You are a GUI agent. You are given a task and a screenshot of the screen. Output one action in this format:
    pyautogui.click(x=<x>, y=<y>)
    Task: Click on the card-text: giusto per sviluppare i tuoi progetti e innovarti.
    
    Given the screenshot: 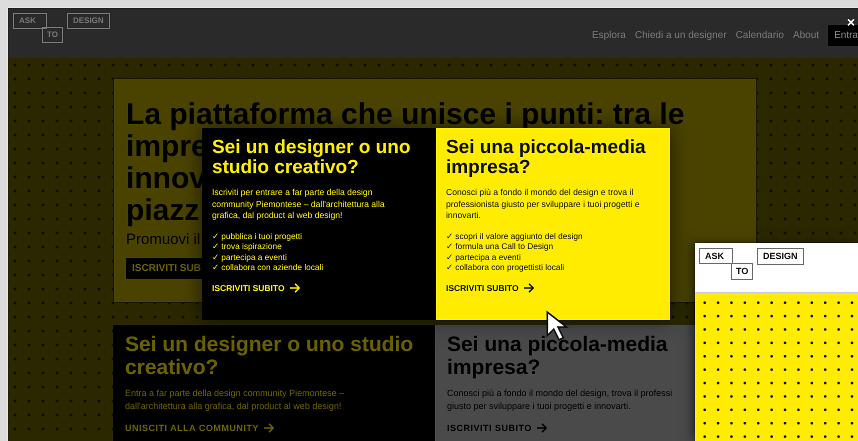 What is the action you would take?
    pyautogui.click(x=539, y=406)
    